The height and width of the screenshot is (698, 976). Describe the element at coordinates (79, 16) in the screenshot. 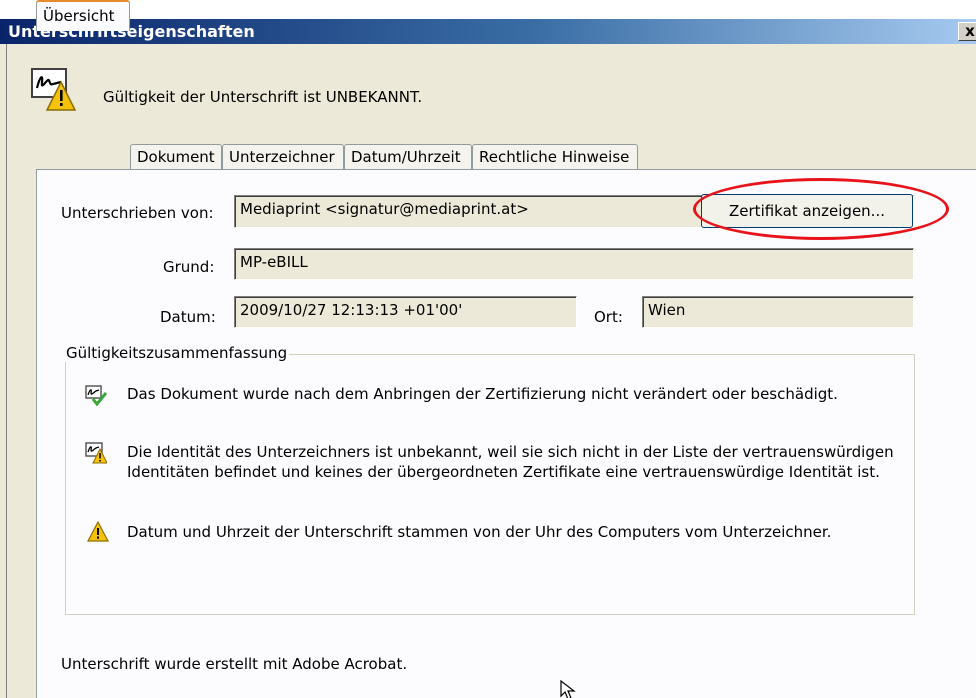

I see `tab-overview-label: Übersicht` at that location.